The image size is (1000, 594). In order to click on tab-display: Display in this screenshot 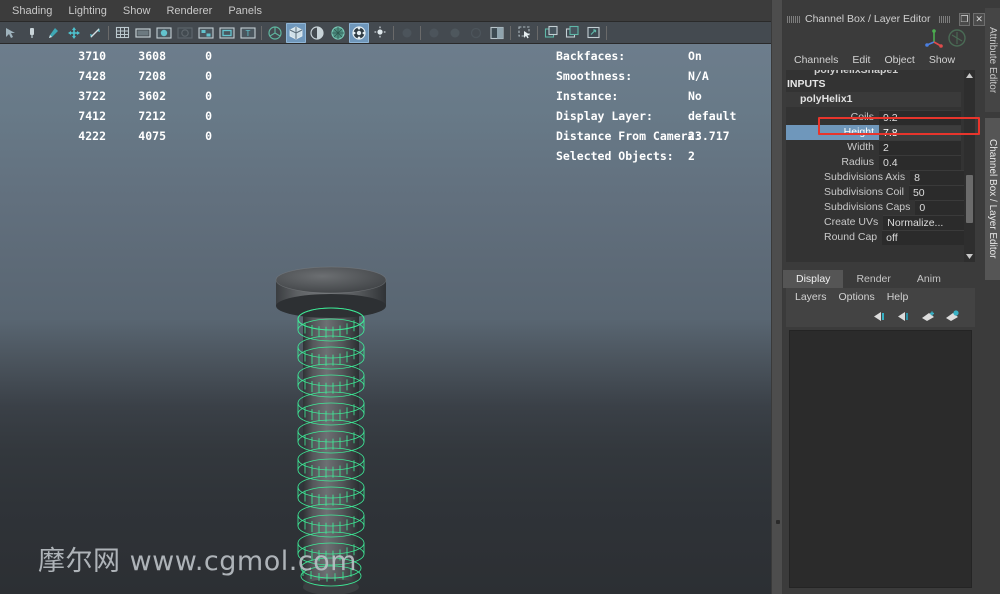, I will do `click(813, 279)`.